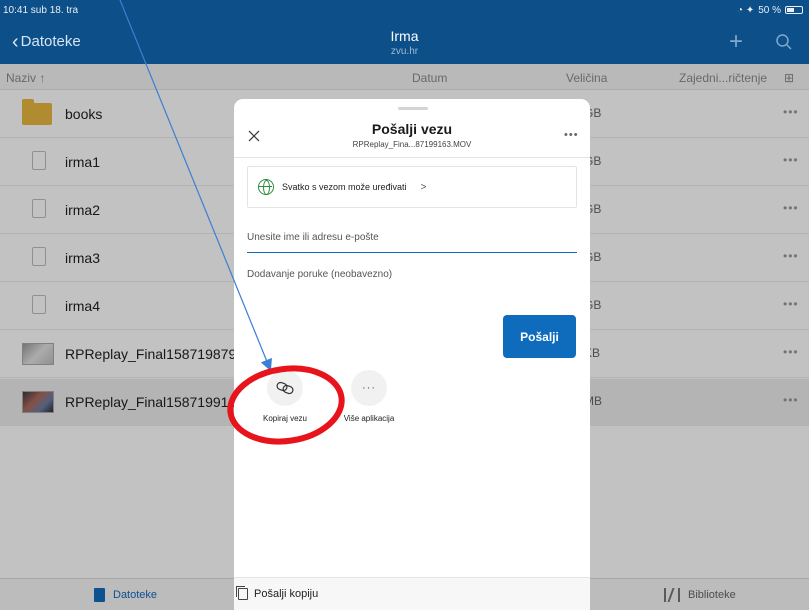  Describe the element at coordinates (736, 42) in the screenshot. I see `add-icon: +` at that location.